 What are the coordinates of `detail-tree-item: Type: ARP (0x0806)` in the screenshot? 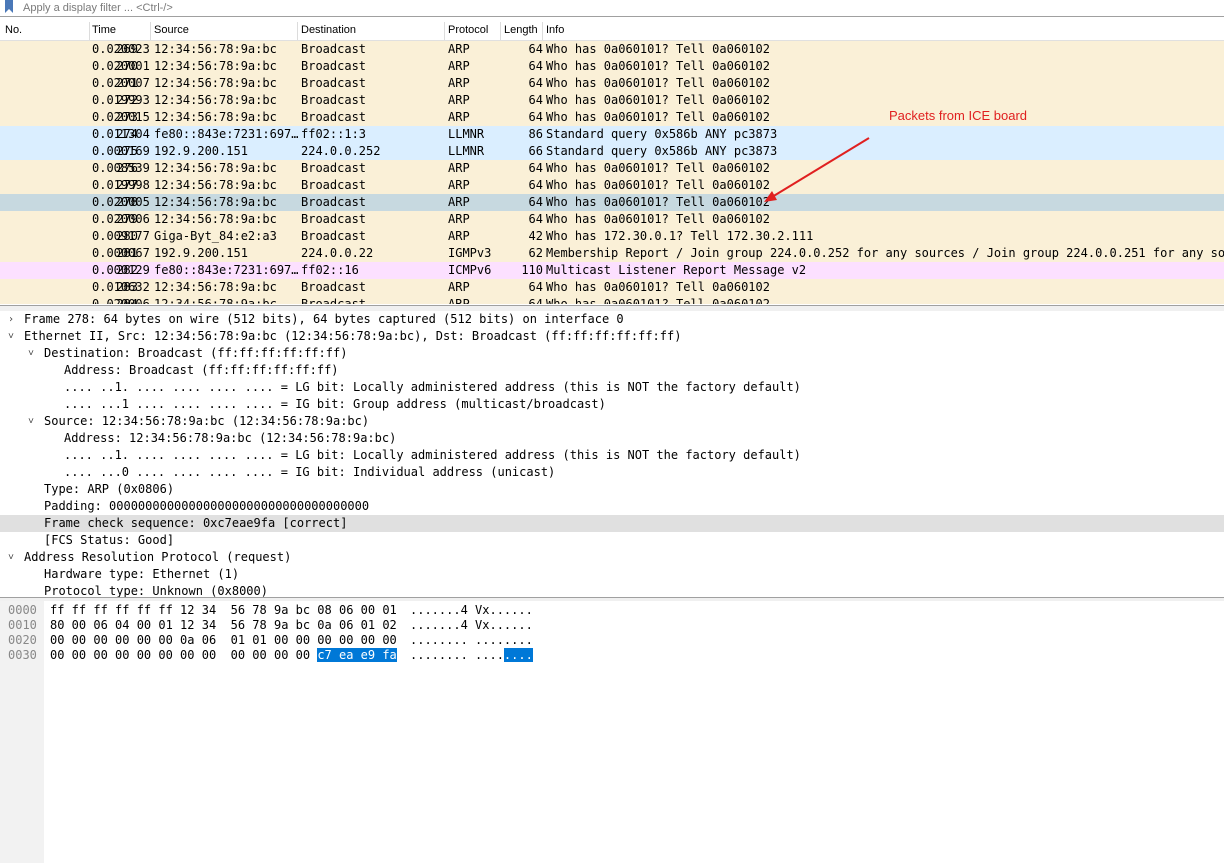 It's located at (612, 489).